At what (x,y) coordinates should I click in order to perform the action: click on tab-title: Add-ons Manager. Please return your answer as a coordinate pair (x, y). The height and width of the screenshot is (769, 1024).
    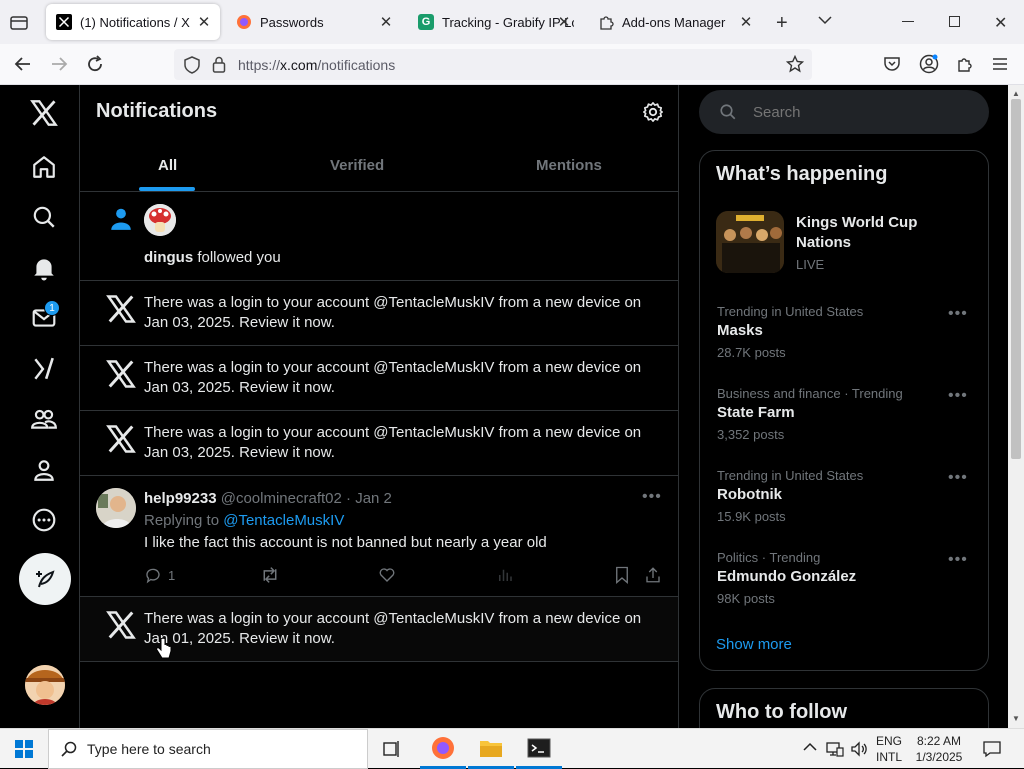
    Looking at the image, I should click on (674, 22).